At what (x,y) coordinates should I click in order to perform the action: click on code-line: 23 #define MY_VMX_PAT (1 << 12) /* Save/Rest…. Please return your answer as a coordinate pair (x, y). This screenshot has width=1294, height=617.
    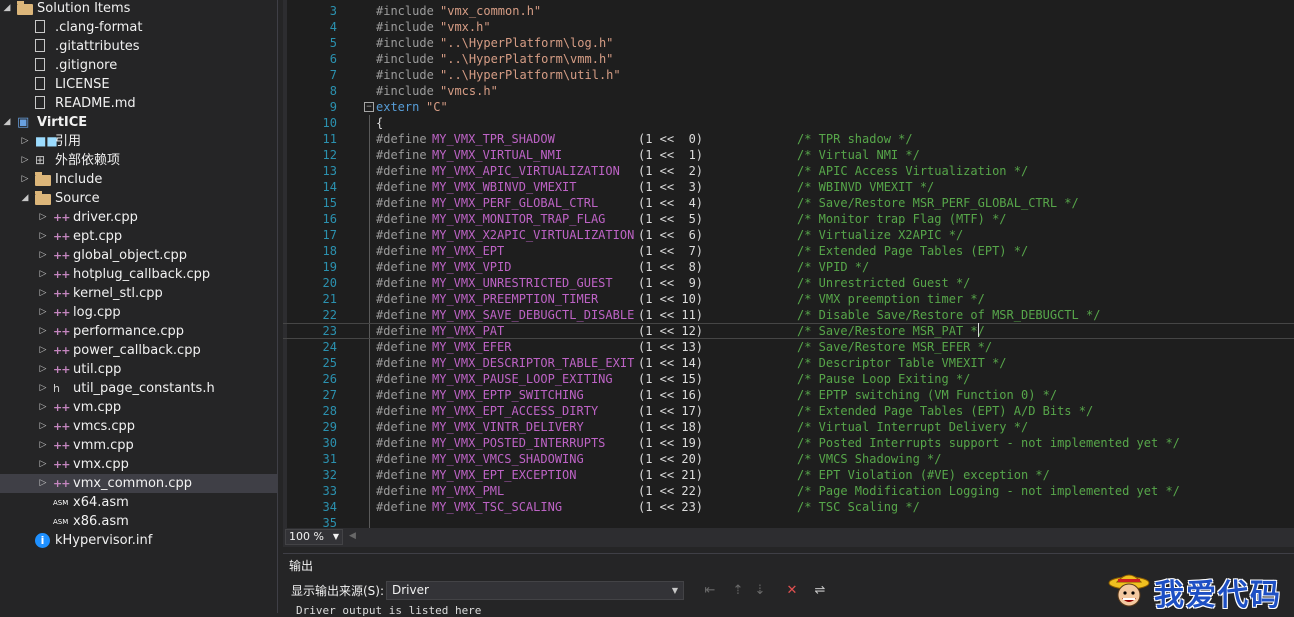
    Looking at the image, I should click on (788, 331).